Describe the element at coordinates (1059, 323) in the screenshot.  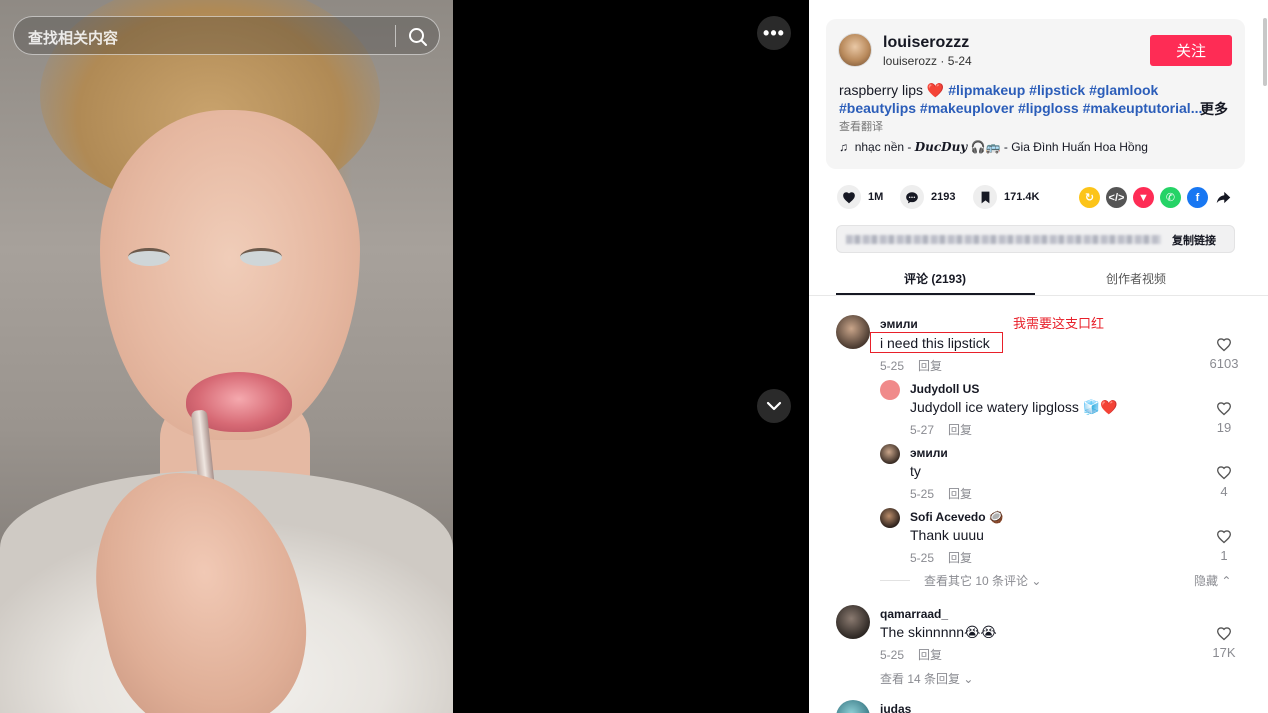
I see `annotation-text: 我需要这支口红` at that location.